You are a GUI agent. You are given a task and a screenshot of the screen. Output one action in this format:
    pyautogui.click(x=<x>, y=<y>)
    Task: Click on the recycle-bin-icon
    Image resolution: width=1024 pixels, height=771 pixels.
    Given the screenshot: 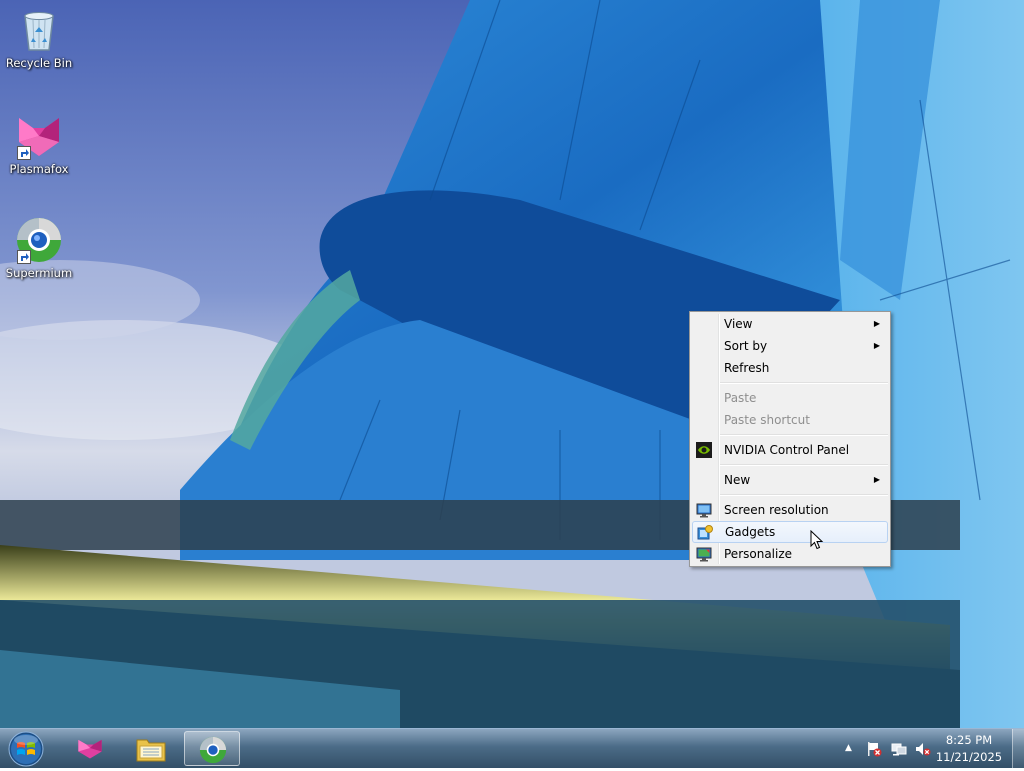 What is the action you would take?
    pyautogui.click(x=39, y=30)
    